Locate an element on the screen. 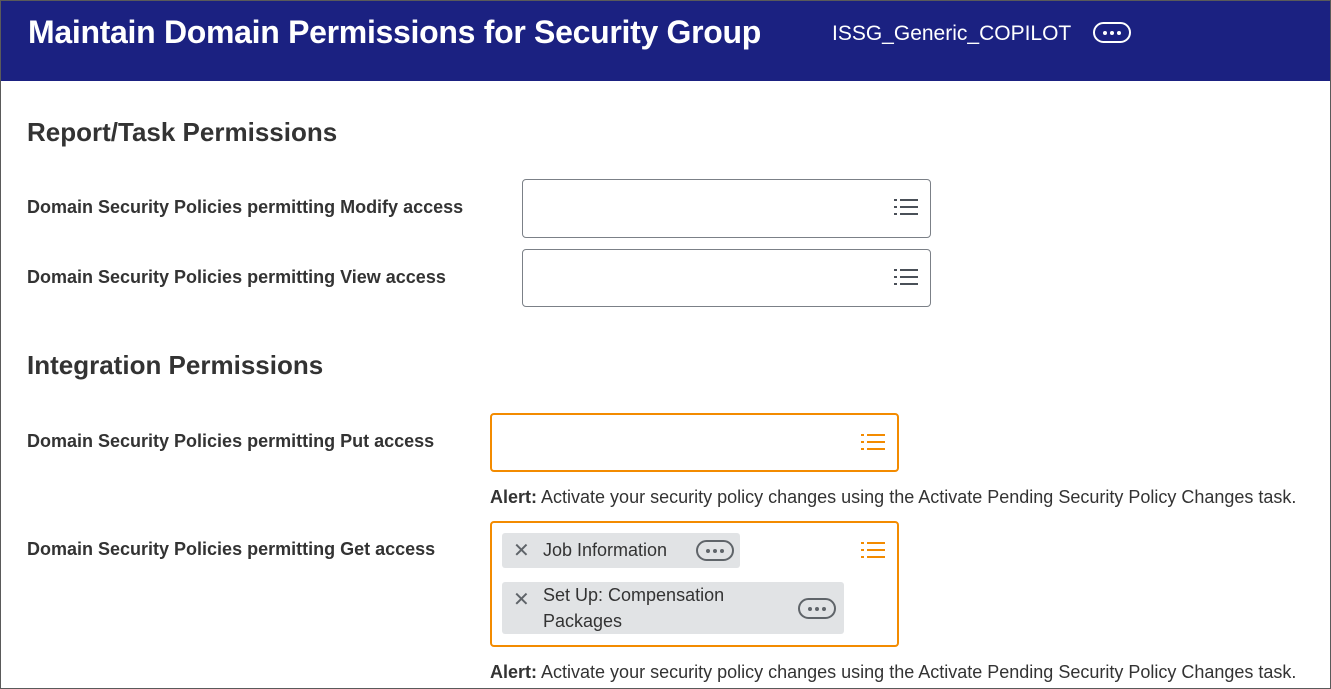 The height and width of the screenshot is (689, 1331). related-actions-icon is located at coordinates (1112, 32).